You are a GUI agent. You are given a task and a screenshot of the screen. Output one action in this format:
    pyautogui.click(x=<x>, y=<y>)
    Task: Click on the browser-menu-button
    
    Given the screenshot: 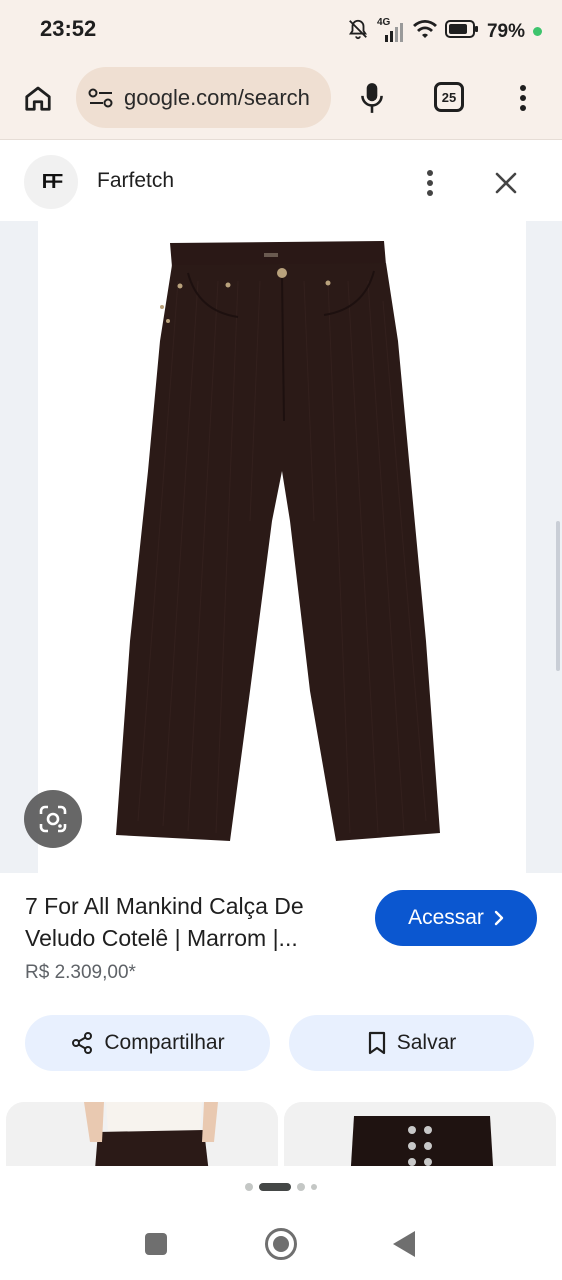 What is the action you would take?
    pyautogui.click(x=523, y=98)
    